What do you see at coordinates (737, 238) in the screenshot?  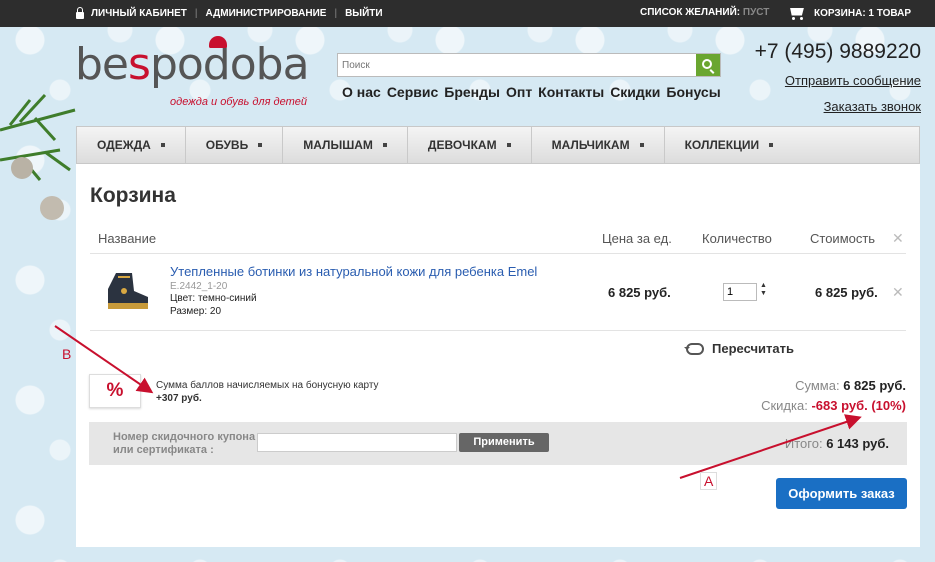 I see `col-quantity: Количество` at bounding box center [737, 238].